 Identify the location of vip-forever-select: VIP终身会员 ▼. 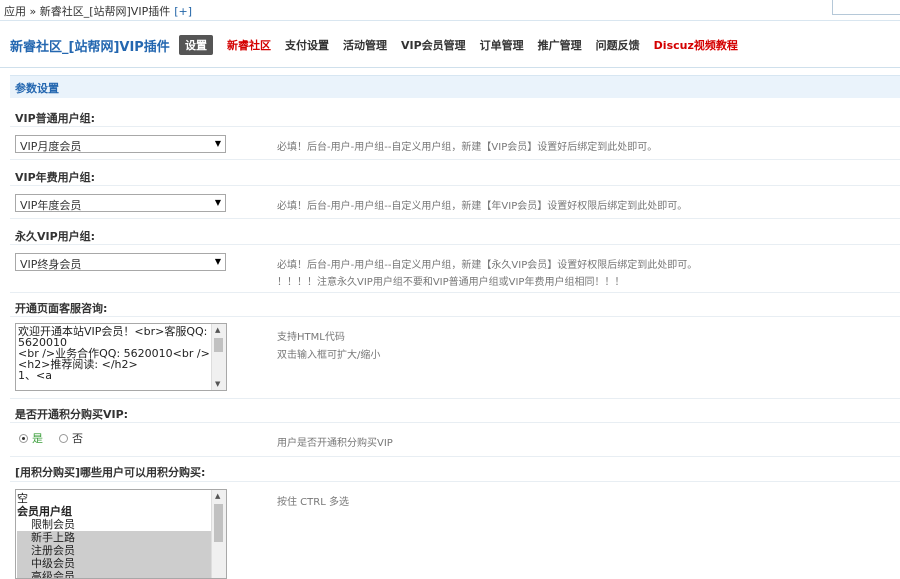
(120, 262).